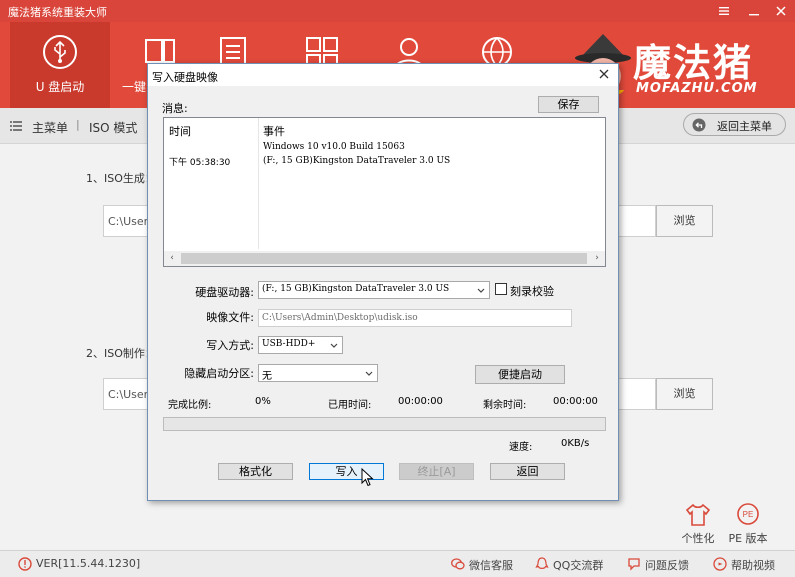 This screenshot has width=795, height=577. Describe the element at coordinates (754, 15) in the screenshot. I see `minimize-icon` at that location.